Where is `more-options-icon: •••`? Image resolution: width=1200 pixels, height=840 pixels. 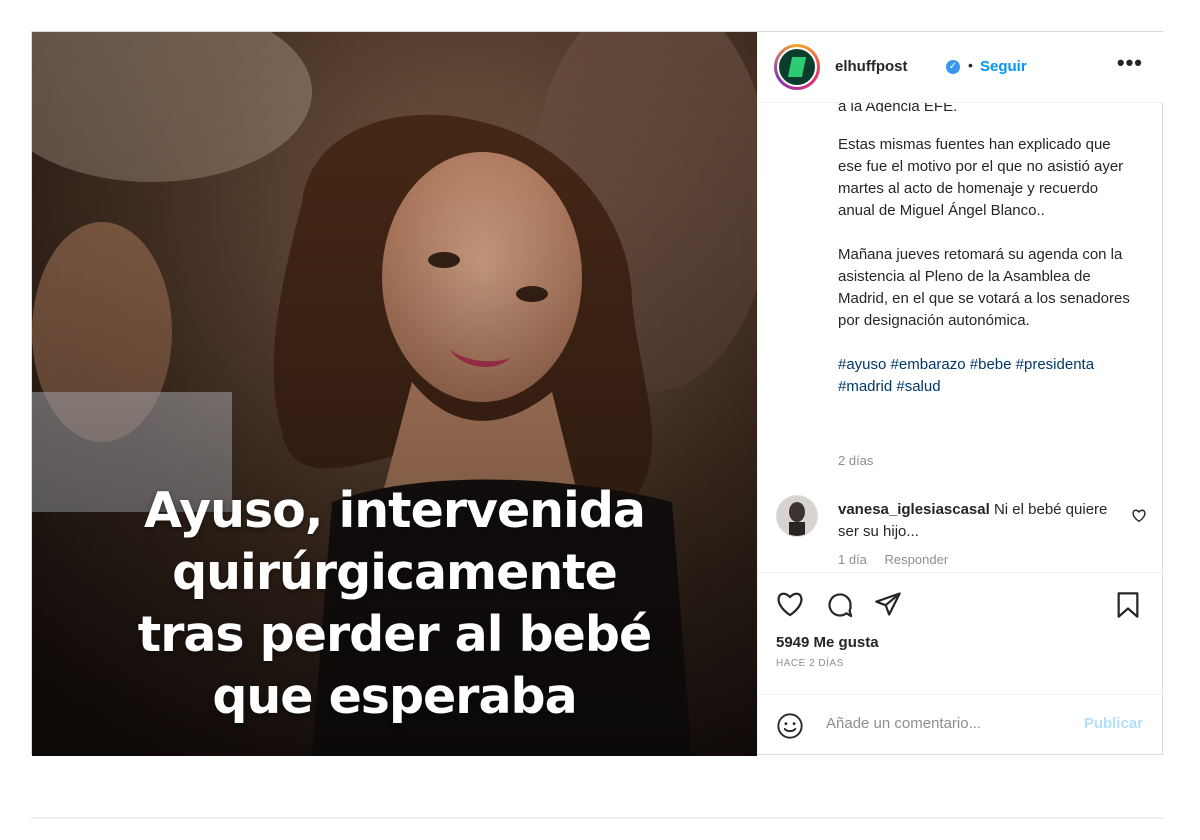 more-options-icon: ••• is located at coordinates (1130, 63).